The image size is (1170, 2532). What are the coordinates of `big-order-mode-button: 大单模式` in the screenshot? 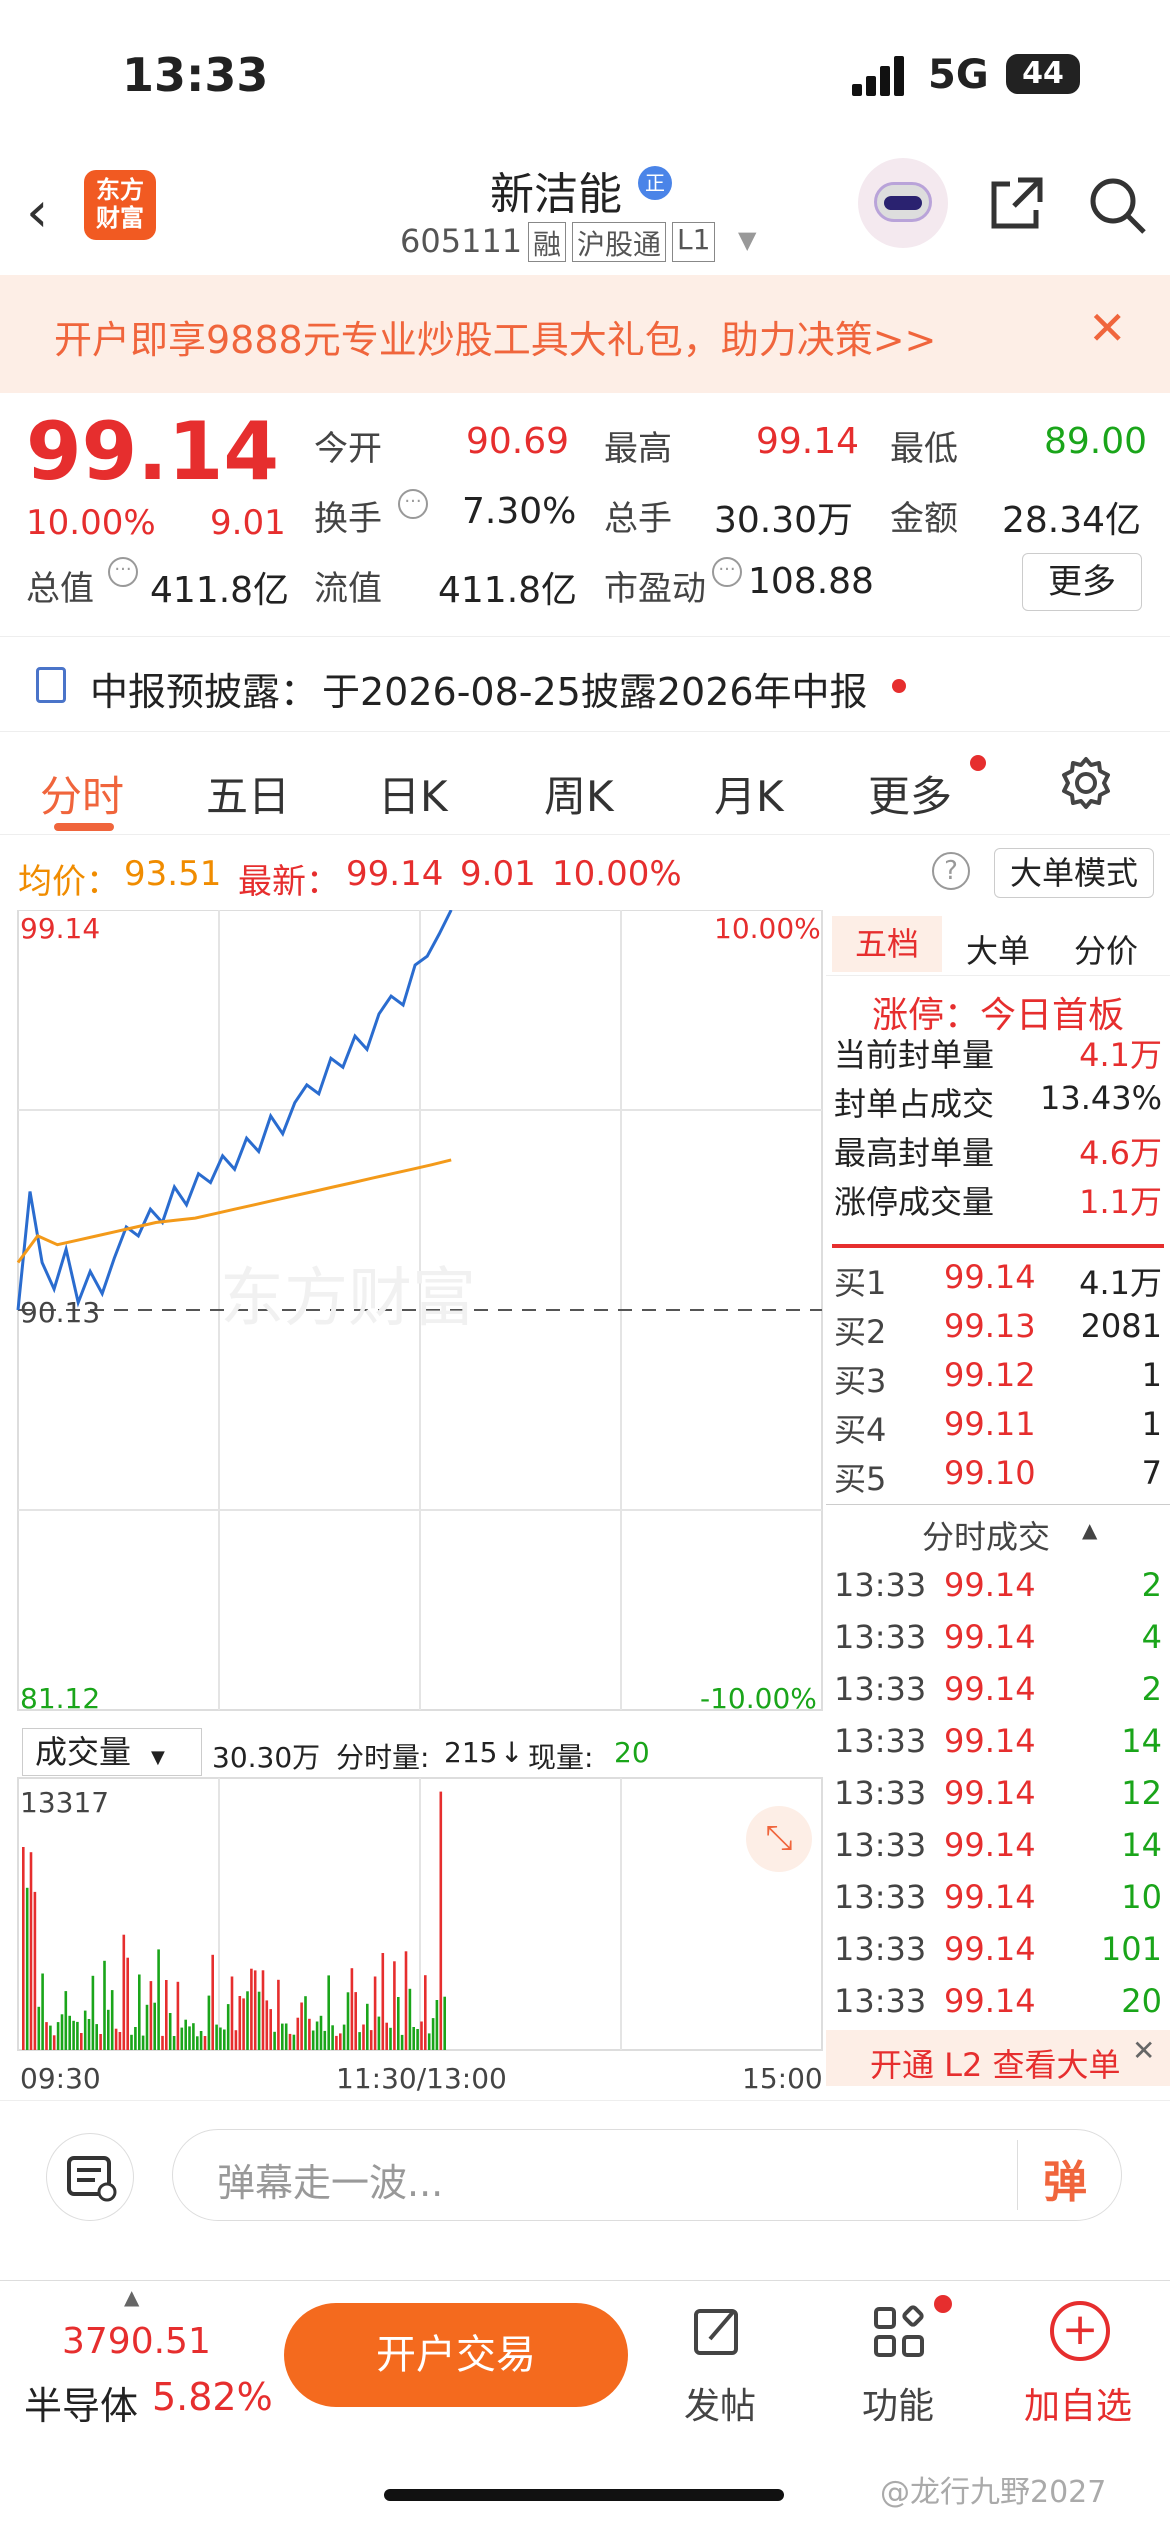 It's located at (1074, 873).